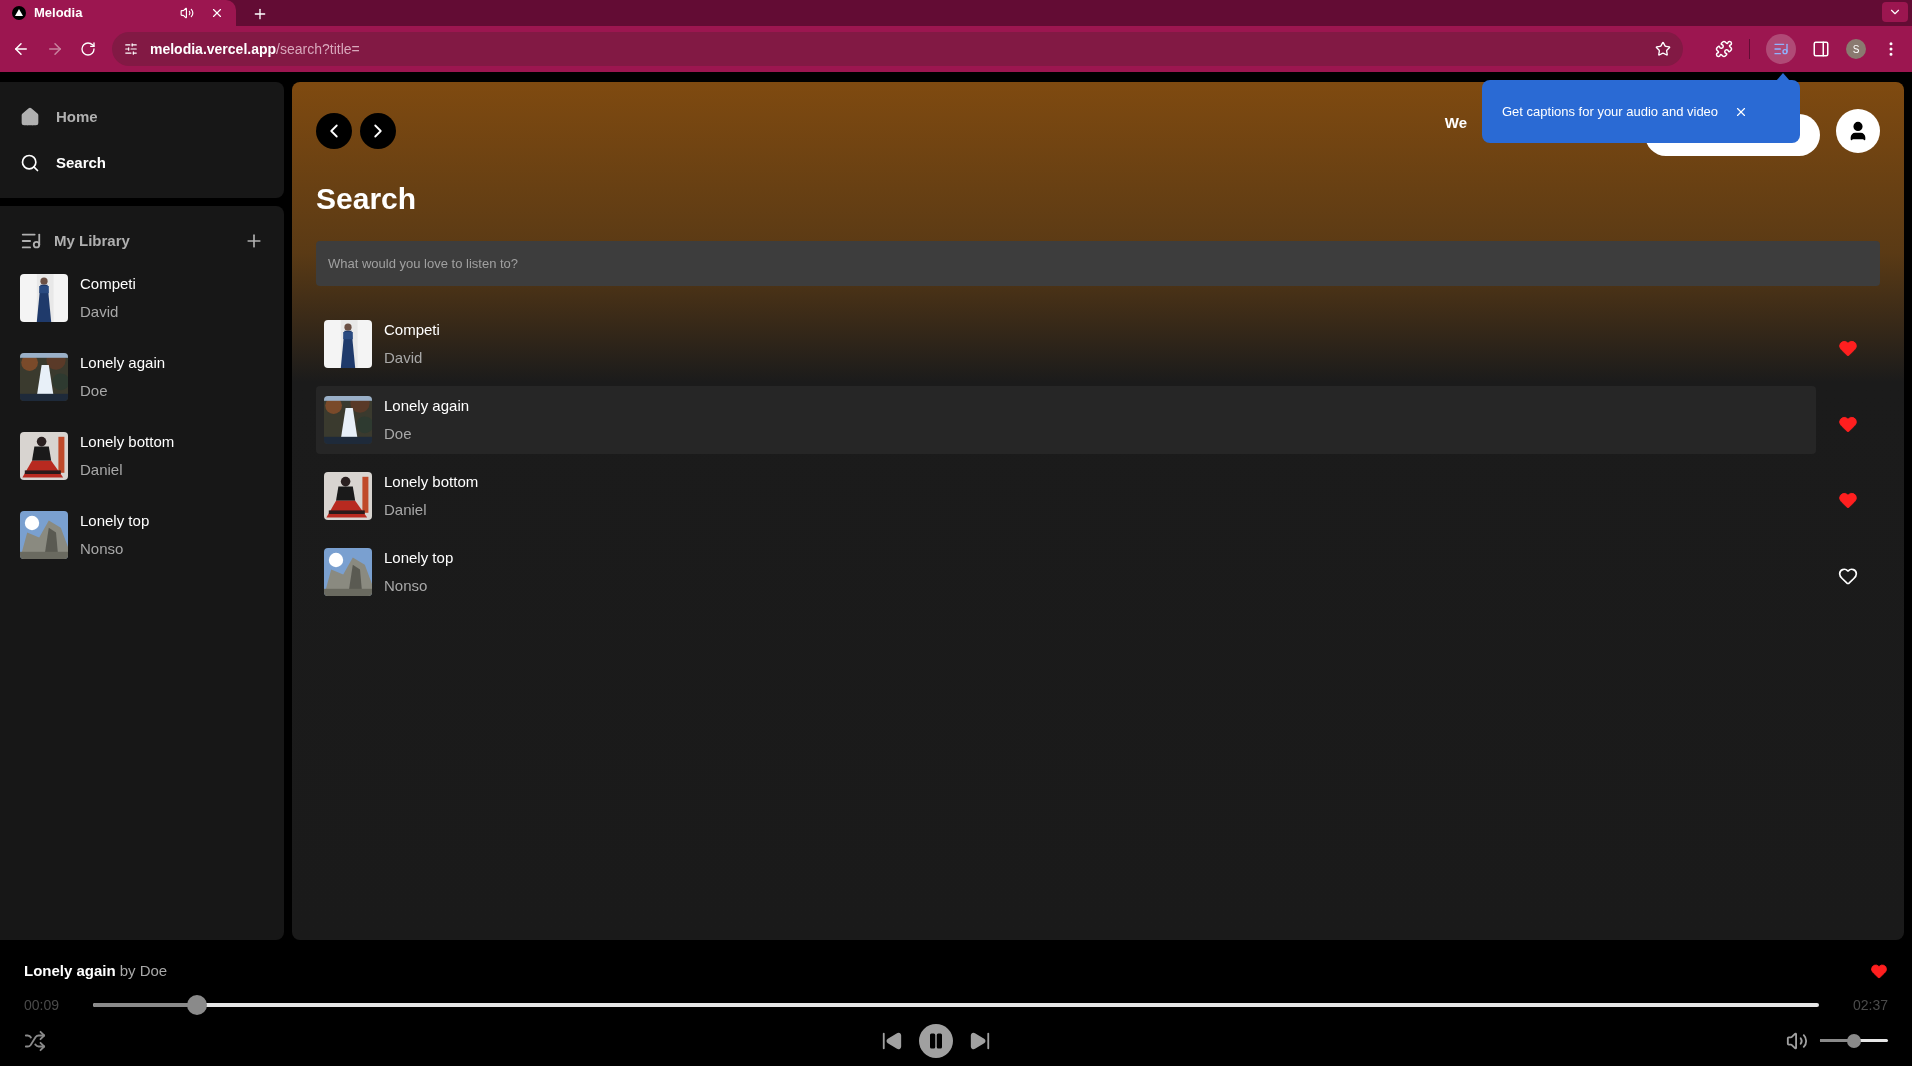 The height and width of the screenshot is (1066, 1912). What do you see at coordinates (1856, 49) in the screenshot?
I see `profile-avatar: S` at bounding box center [1856, 49].